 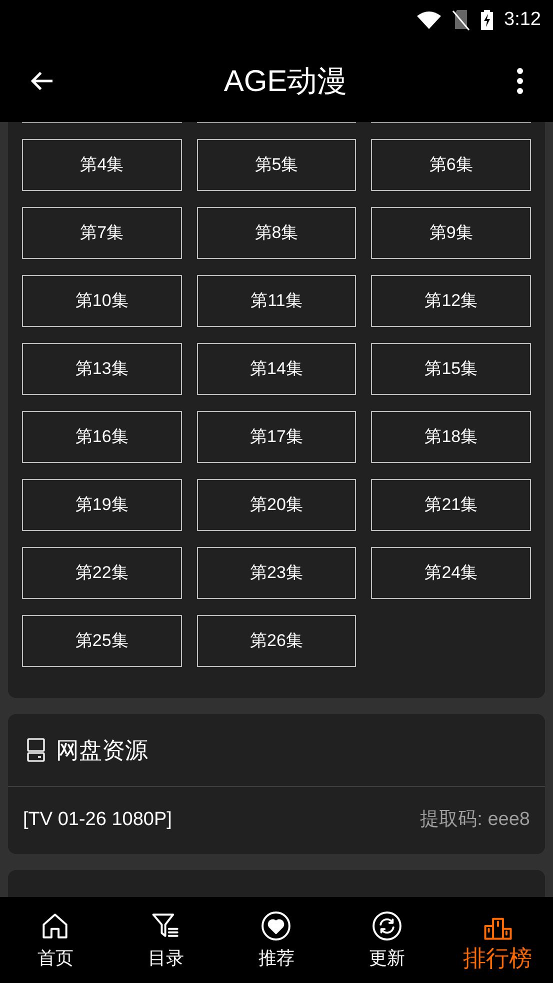 What do you see at coordinates (429, 20) in the screenshot?
I see `wifi-icon` at bounding box center [429, 20].